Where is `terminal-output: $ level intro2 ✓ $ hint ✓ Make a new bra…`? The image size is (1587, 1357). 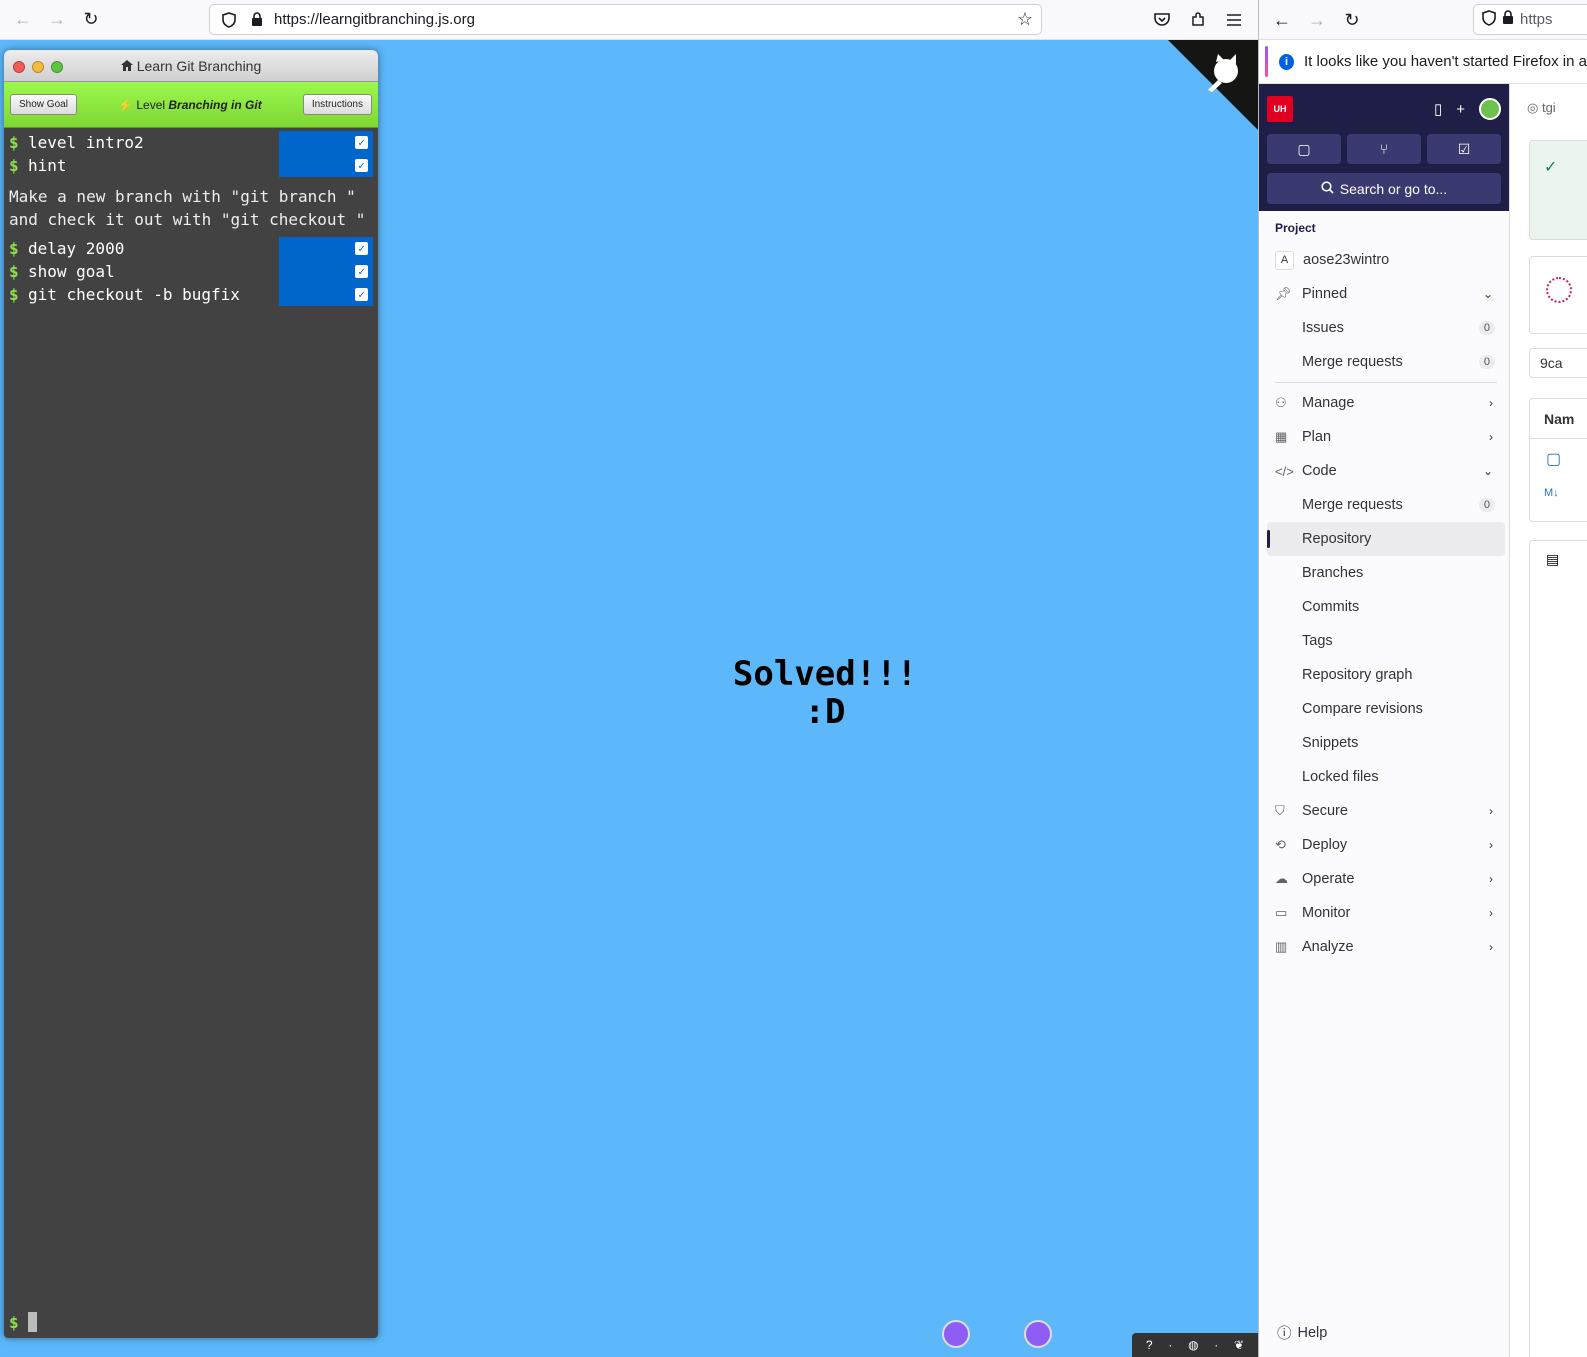 terminal-output: $ level intro2 ✓ $ hint ✓ Make a new bra… is located at coordinates (191, 218).